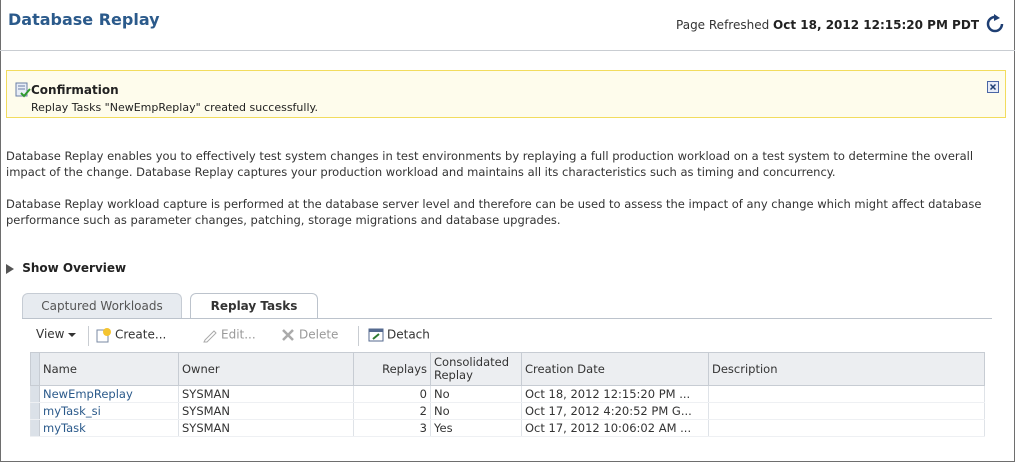 The width and height of the screenshot is (1021, 464). Describe the element at coordinates (319, 334) in the screenshot. I see `delete-label: Delete` at that location.